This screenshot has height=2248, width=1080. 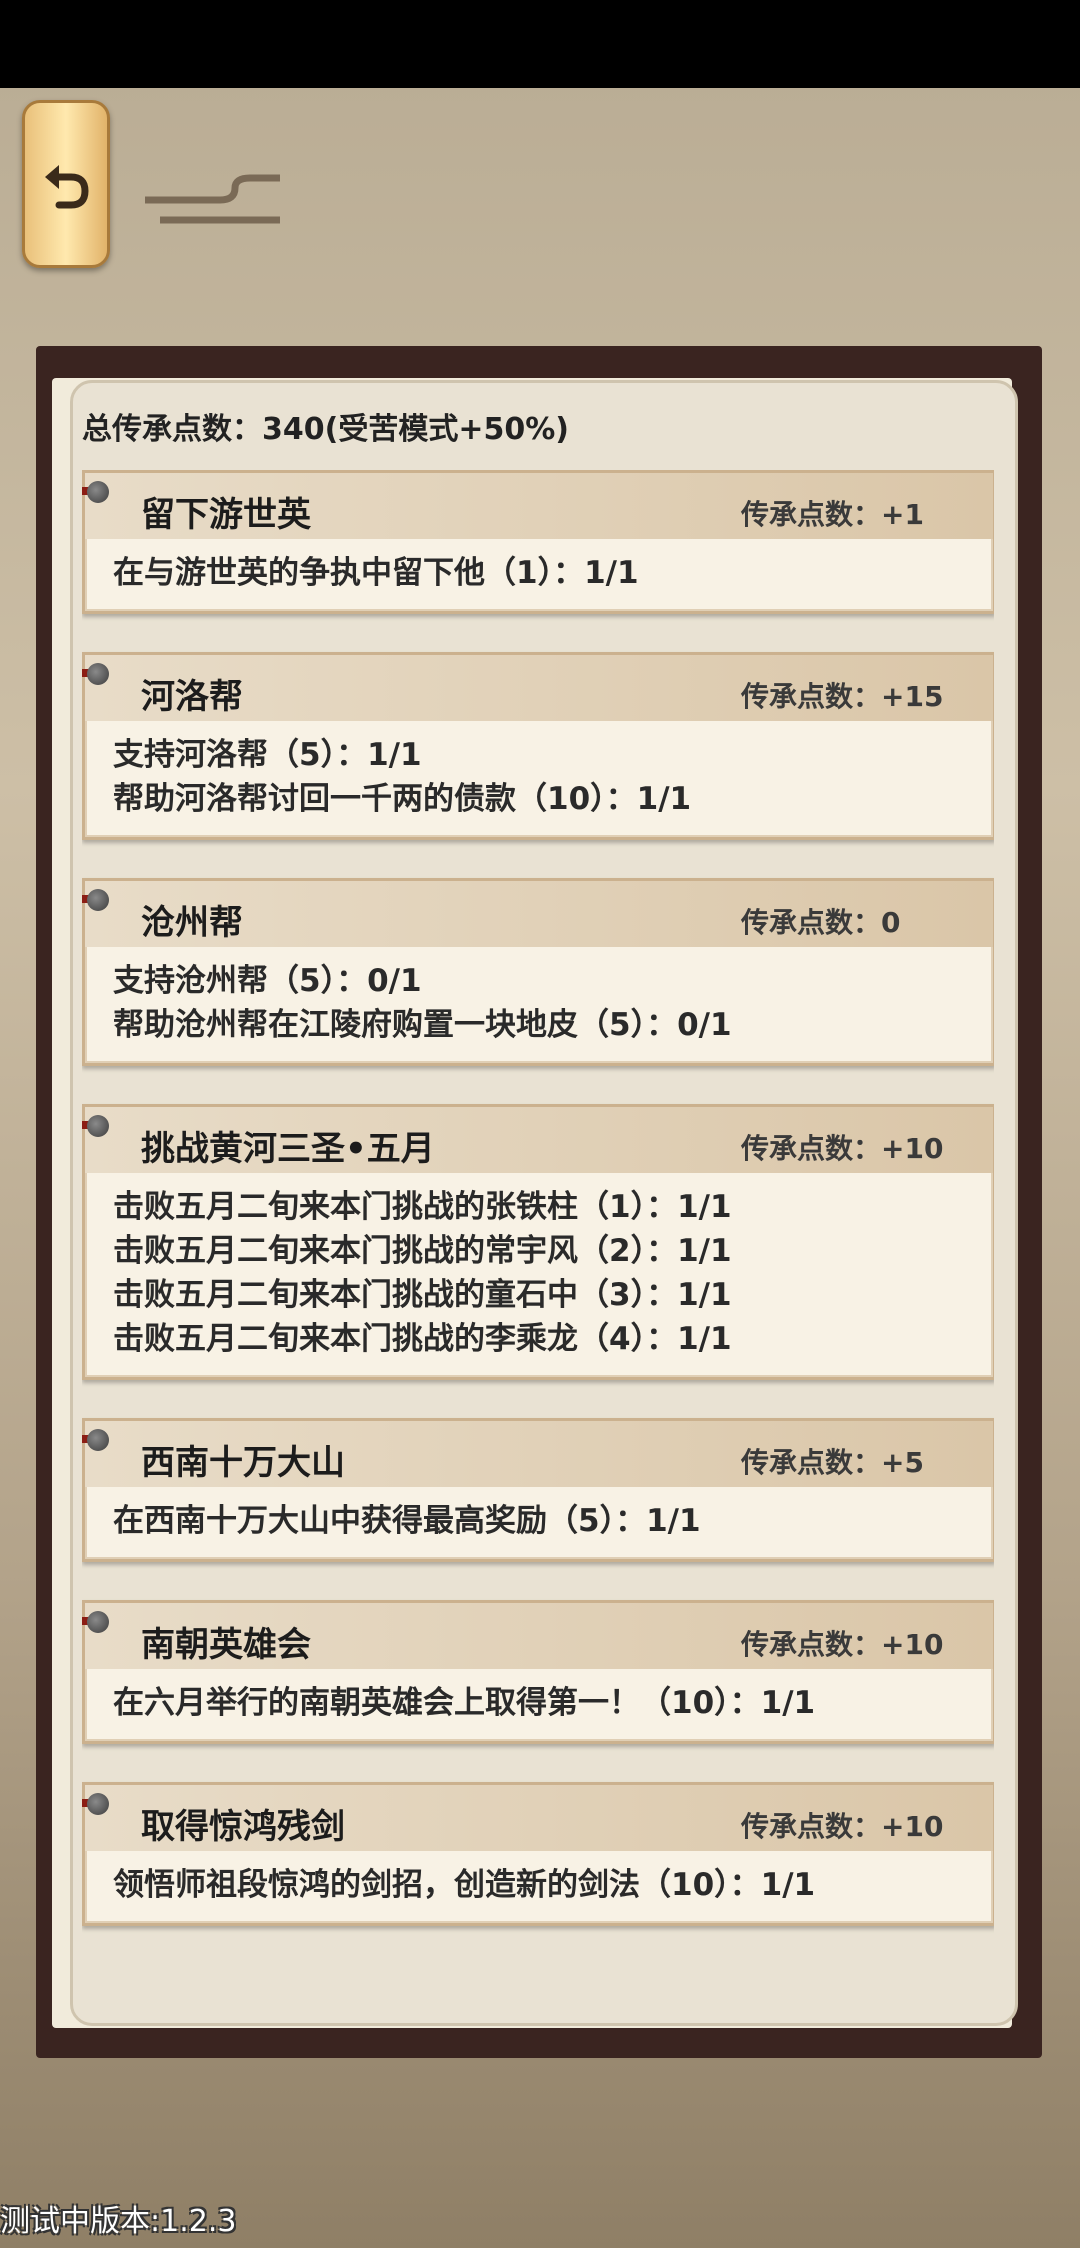 What do you see at coordinates (288, 1149) in the screenshot?
I see `achievement-title: 挑战黄河三圣•五月` at bounding box center [288, 1149].